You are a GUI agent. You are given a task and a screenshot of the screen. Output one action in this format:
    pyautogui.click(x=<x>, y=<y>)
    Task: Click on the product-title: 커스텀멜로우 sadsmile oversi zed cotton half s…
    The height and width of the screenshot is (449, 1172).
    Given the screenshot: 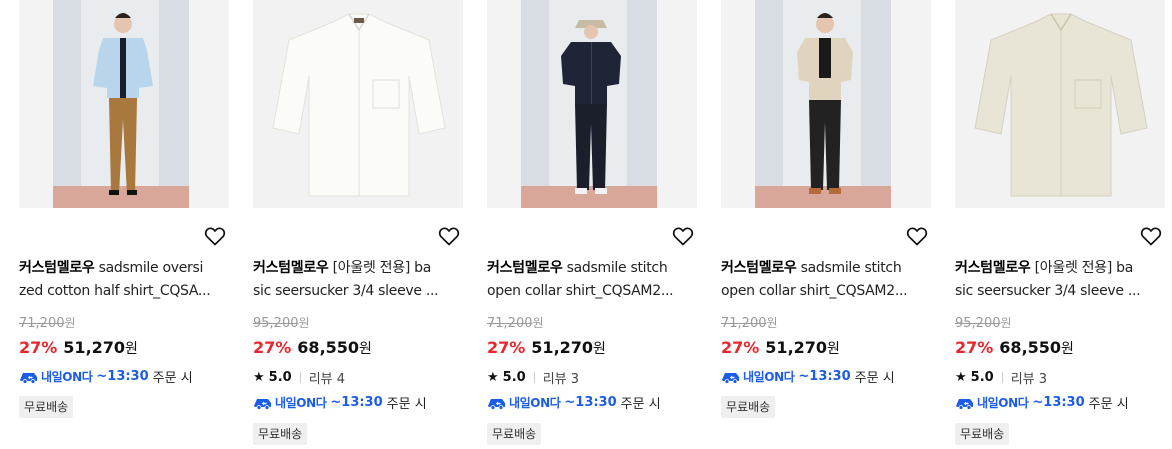 What is the action you would take?
    pyautogui.click(x=124, y=280)
    